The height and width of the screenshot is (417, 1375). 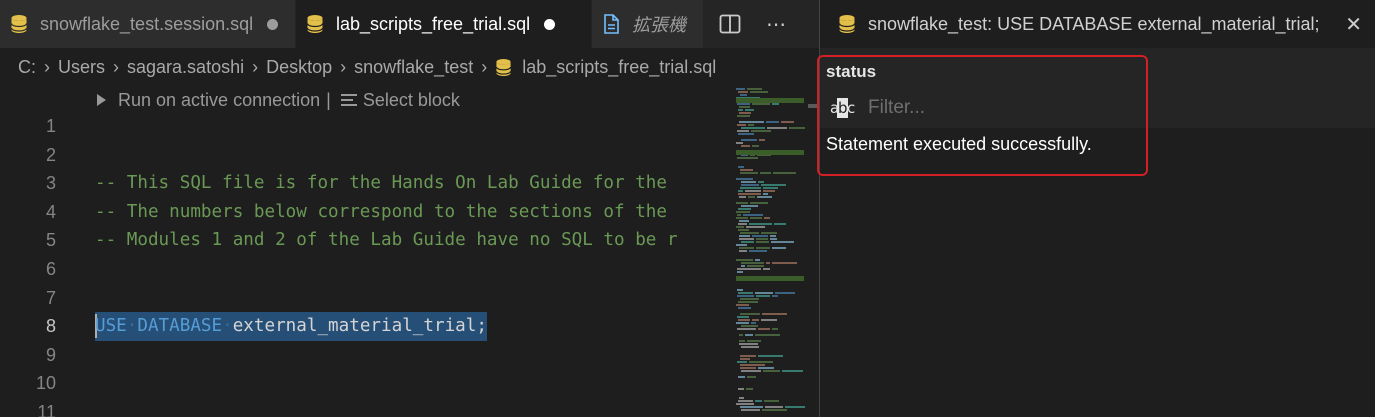 What do you see at coordinates (813, 106) in the screenshot?
I see `scrollbar-thumb` at bounding box center [813, 106].